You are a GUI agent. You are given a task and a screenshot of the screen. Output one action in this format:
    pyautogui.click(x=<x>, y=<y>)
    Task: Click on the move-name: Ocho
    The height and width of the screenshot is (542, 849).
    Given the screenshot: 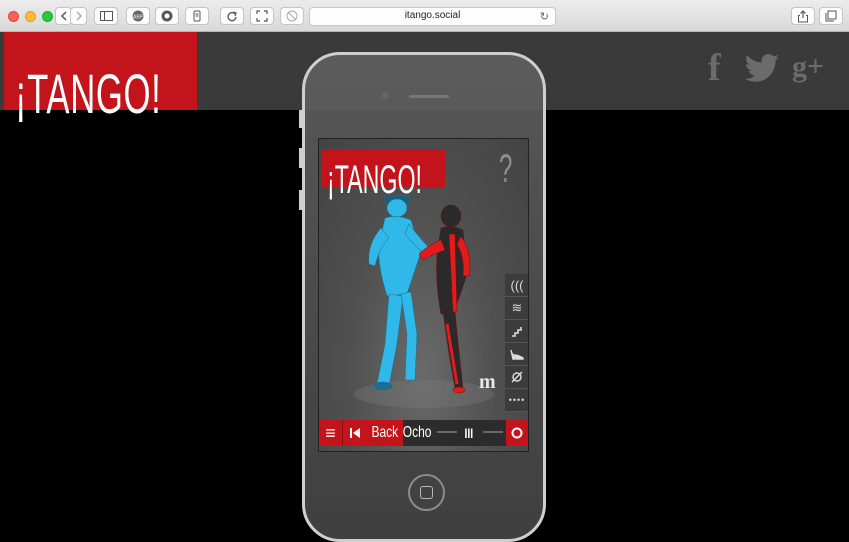 What is the action you would take?
    pyautogui.click(x=417, y=433)
    